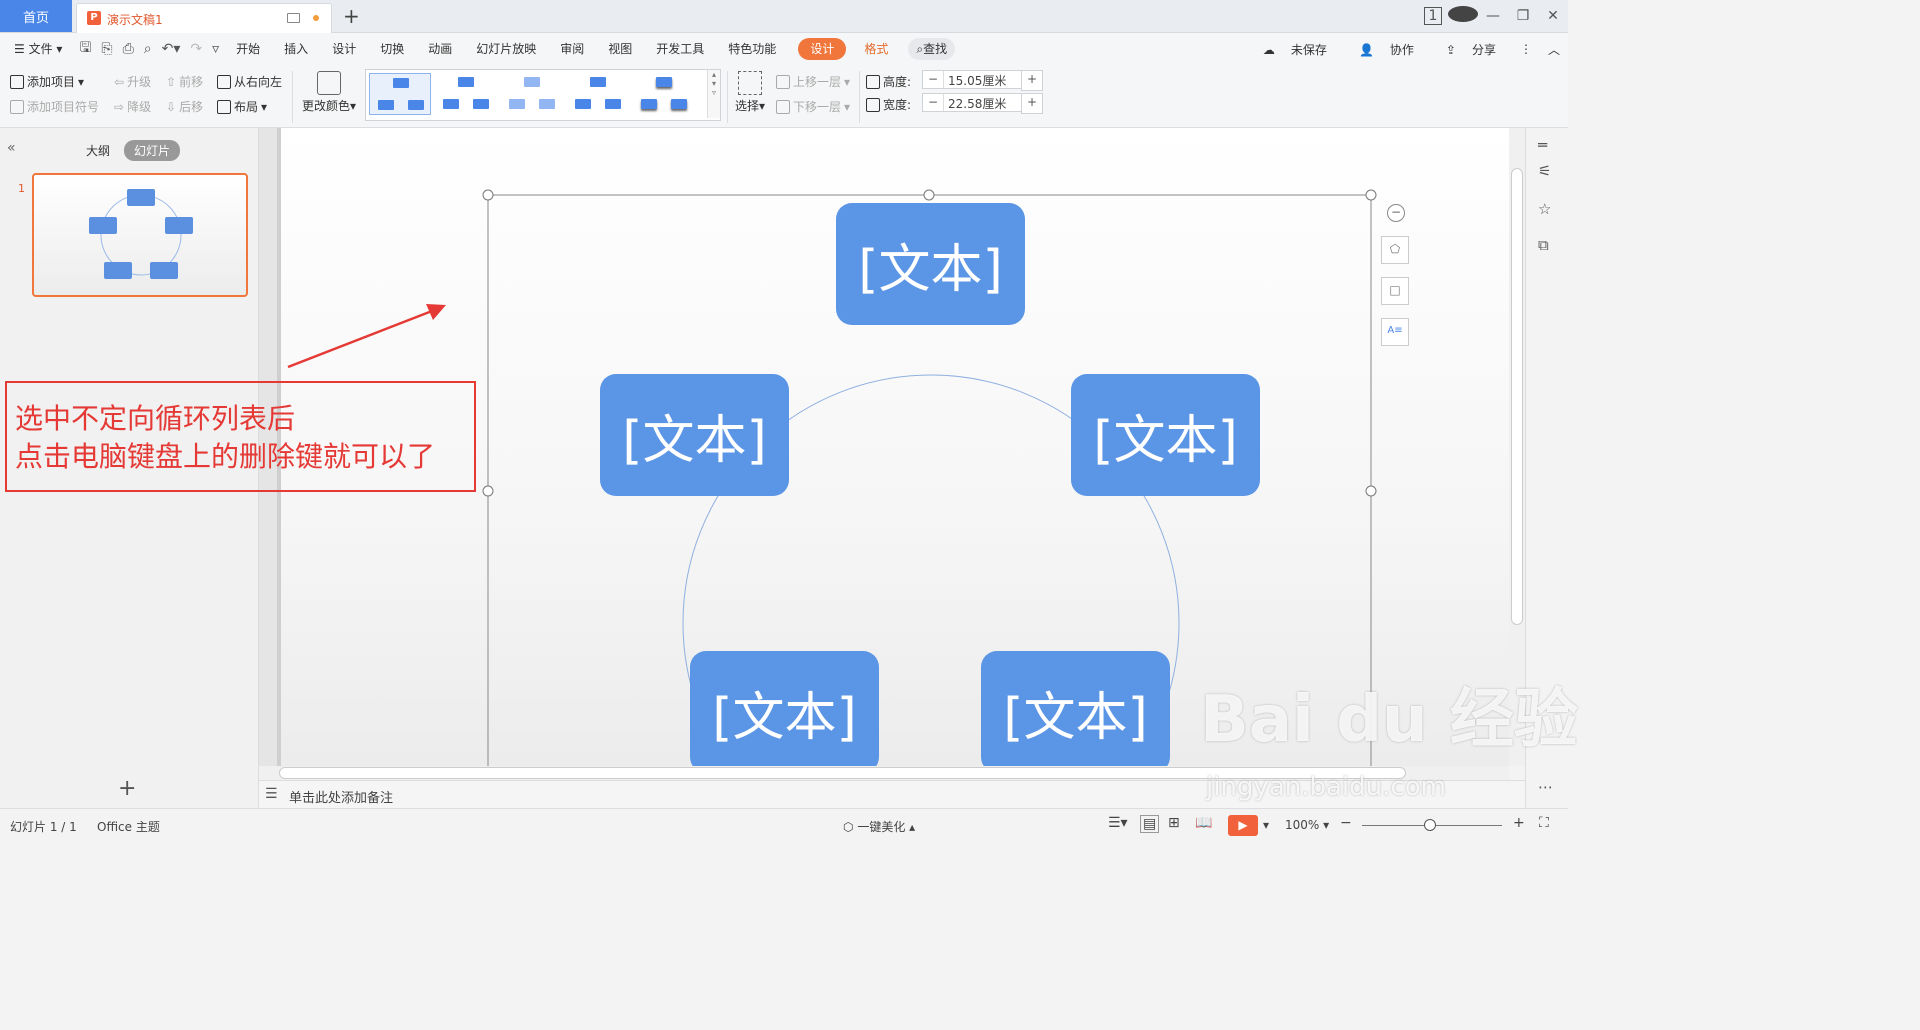 This screenshot has width=1920, height=1030. I want to click on ribbon-divider, so click(727, 97).